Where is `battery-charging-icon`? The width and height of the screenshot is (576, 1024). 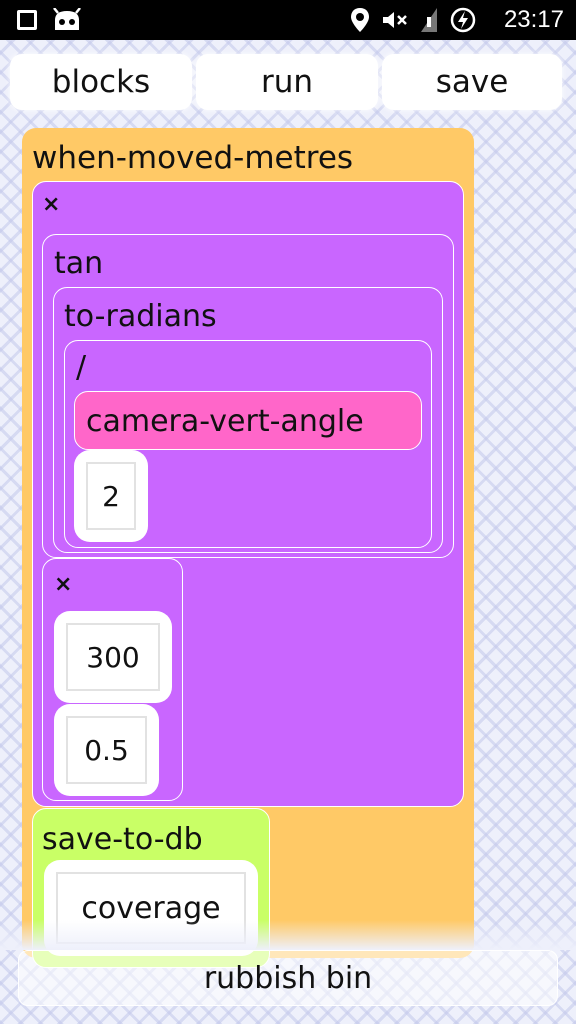 battery-charging-icon is located at coordinates (463, 20).